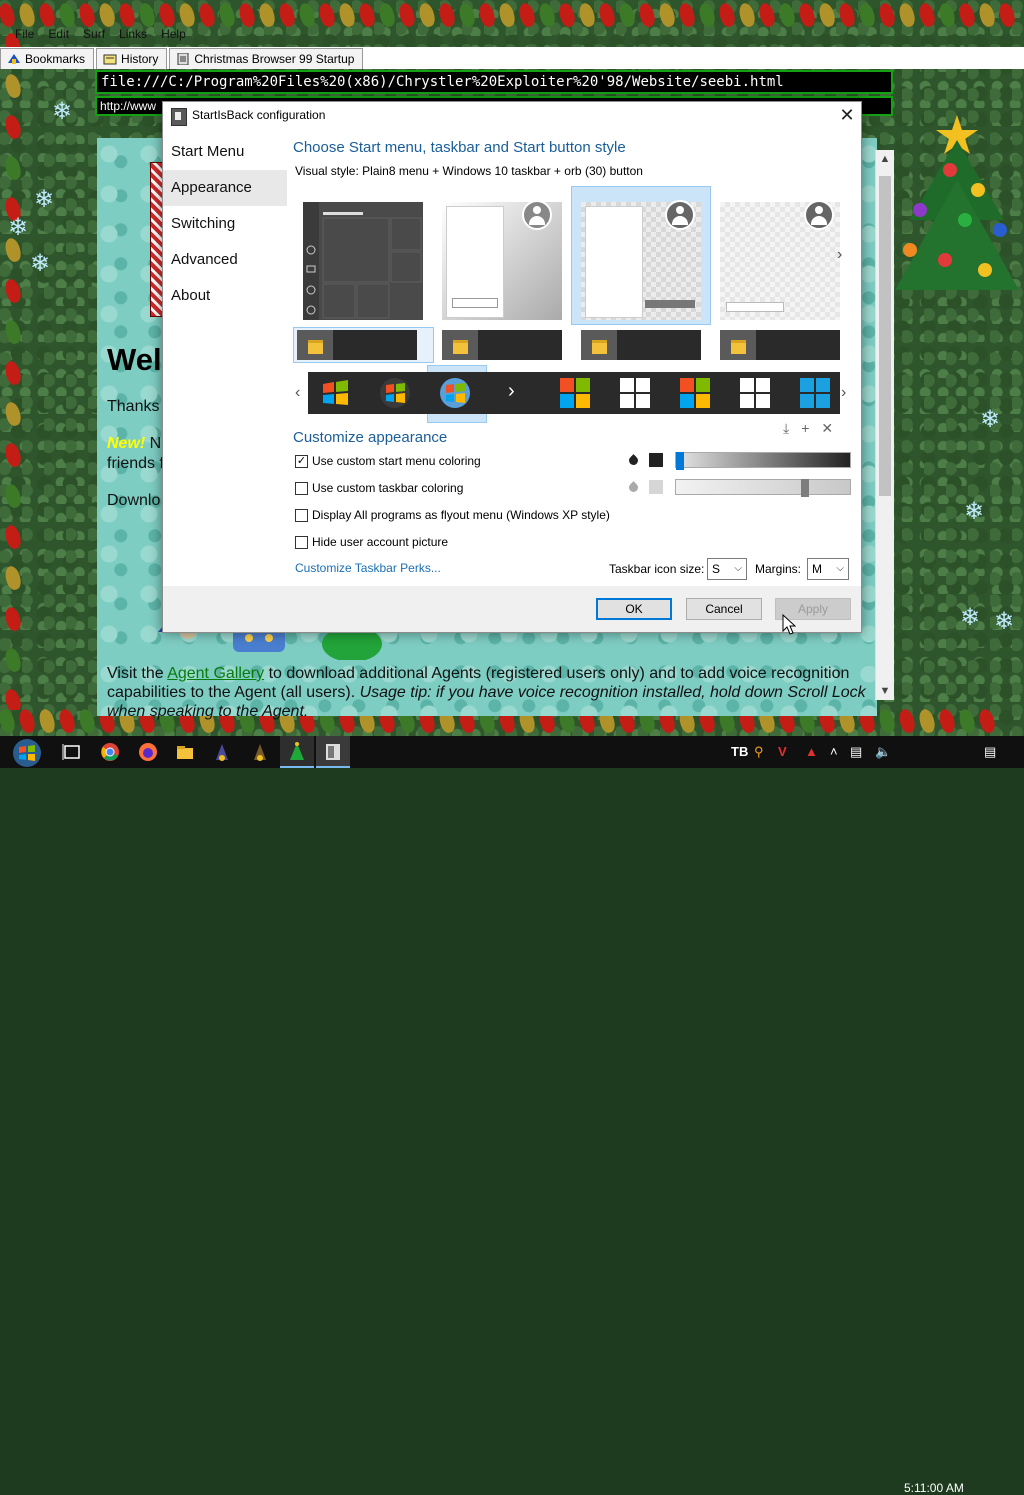  I want to click on margins-value: M, so click(817, 569).